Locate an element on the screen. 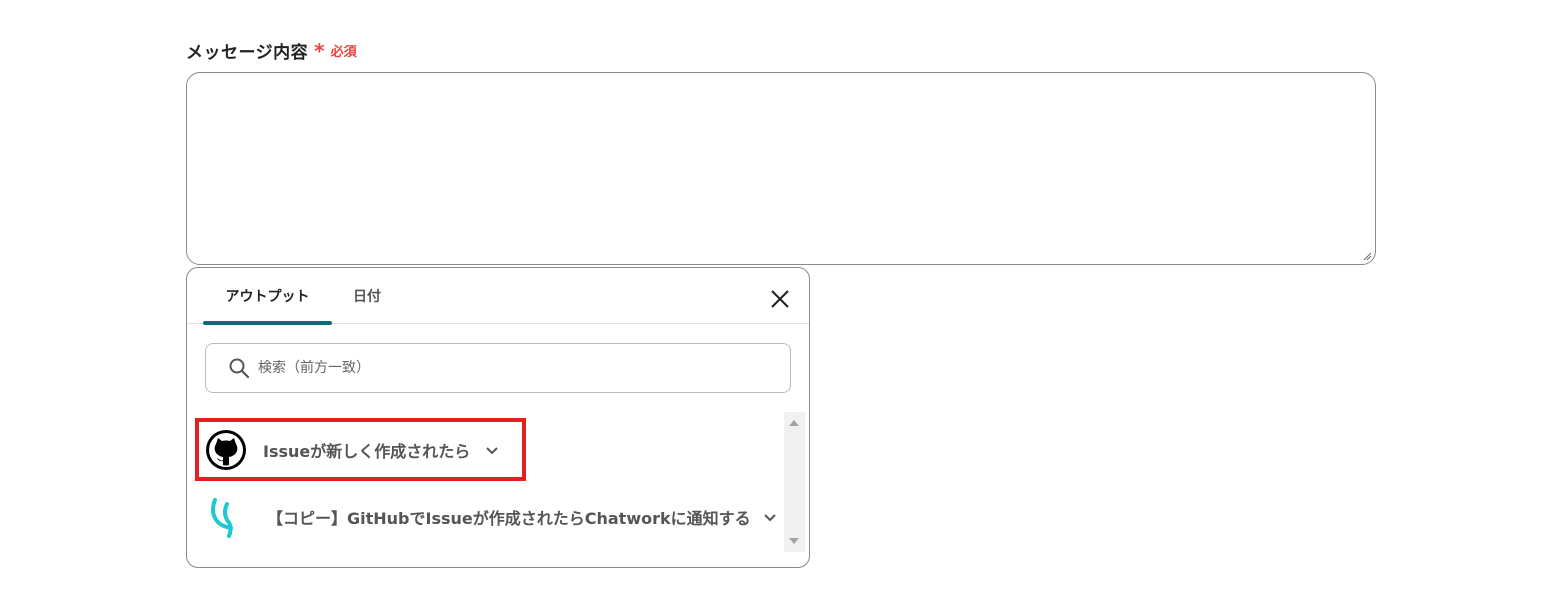 The height and width of the screenshot is (597, 1550). message-field-label: メッセージ内容 * 必須 is located at coordinates (271, 51).